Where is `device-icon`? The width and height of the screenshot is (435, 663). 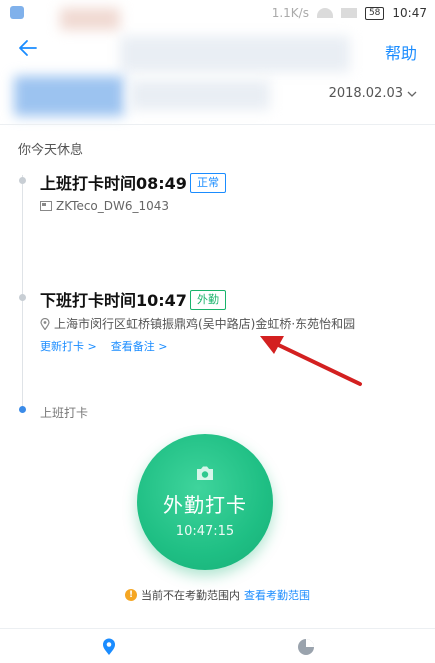
device-icon is located at coordinates (46, 206).